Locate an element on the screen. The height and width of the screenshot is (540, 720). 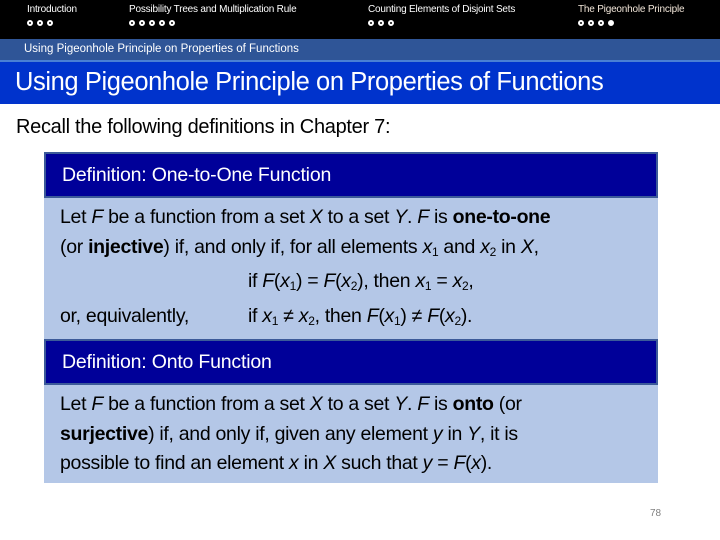
nav-section-counting-disjoint-sets: Counting Elements of Disjoint Sets is located at coordinates (441, 15).